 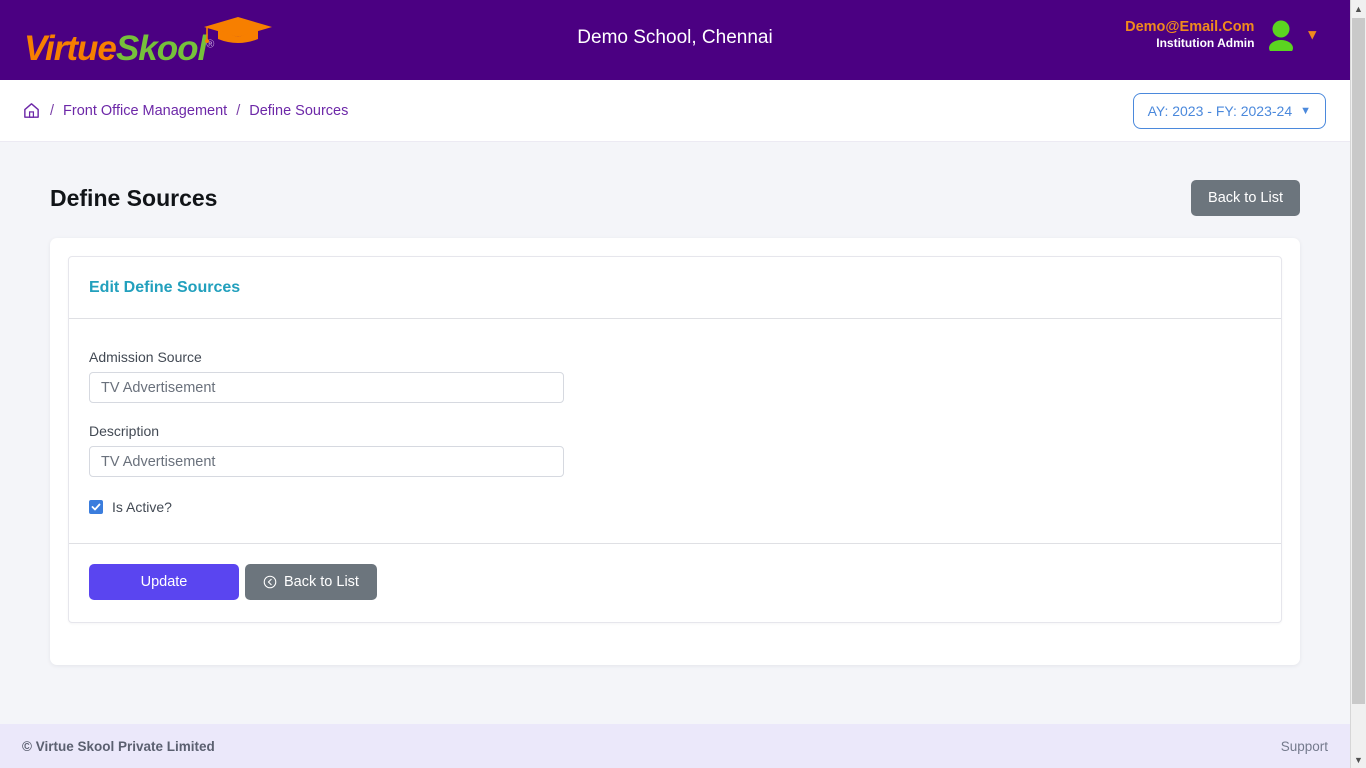 What do you see at coordinates (1205, 43) in the screenshot?
I see `user-role: Institution Admin` at bounding box center [1205, 43].